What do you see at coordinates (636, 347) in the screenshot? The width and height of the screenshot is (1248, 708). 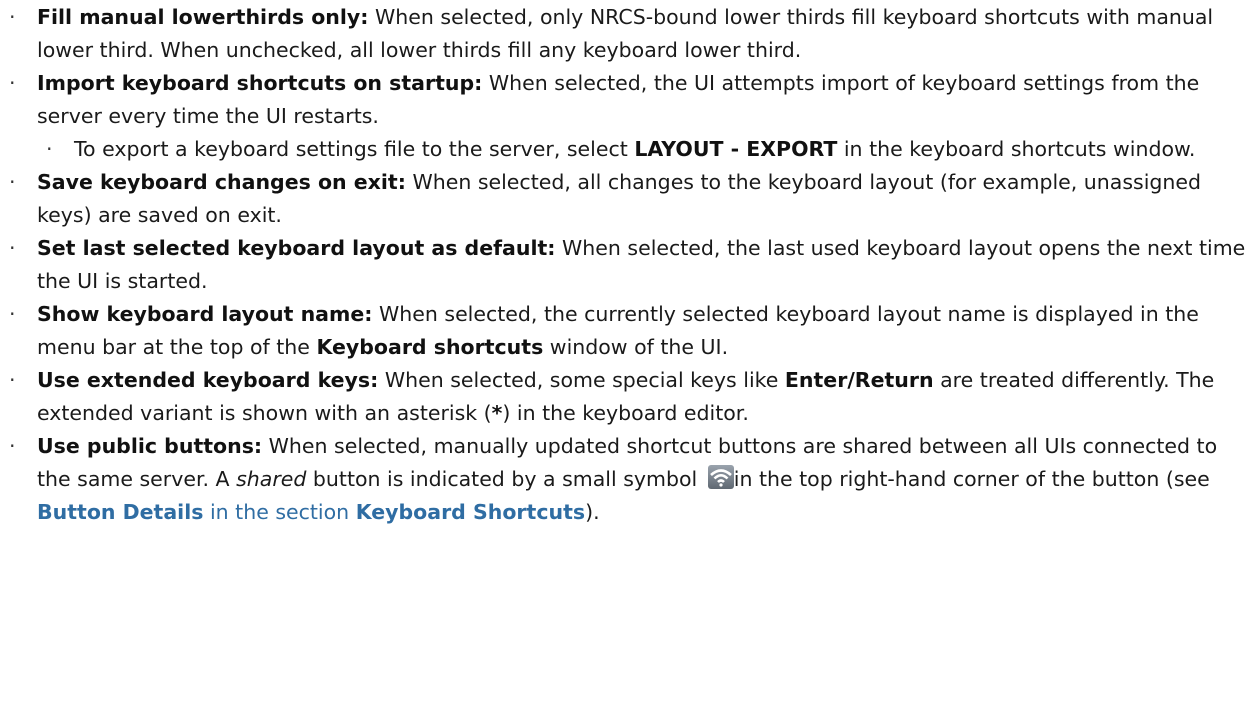 I see `option-description-post: window of the UI.` at bounding box center [636, 347].